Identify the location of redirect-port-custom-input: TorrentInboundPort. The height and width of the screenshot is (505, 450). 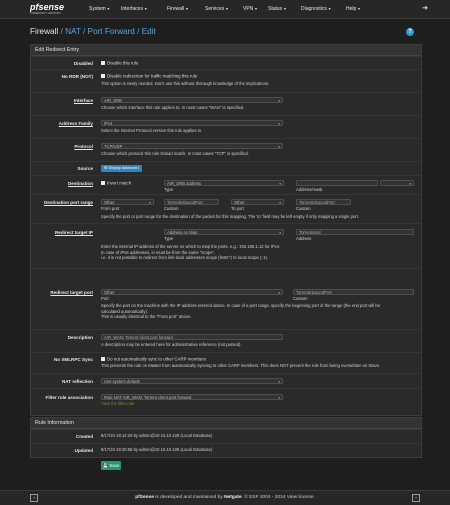
(353, 292).